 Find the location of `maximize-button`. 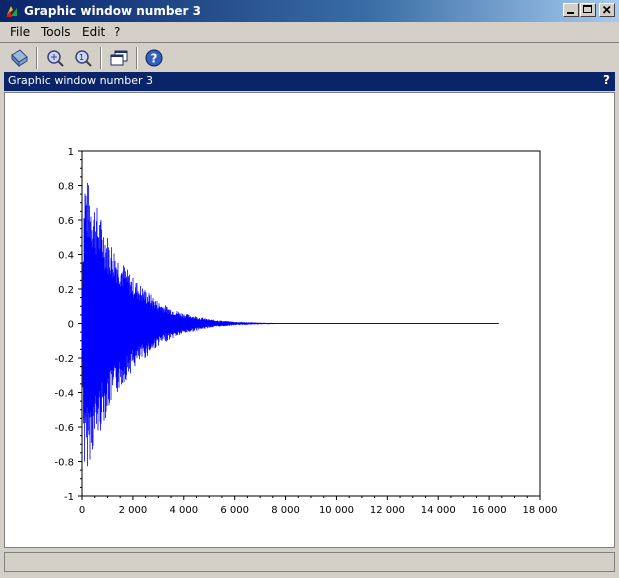

maximize-button is located at coordinates (588, 10).